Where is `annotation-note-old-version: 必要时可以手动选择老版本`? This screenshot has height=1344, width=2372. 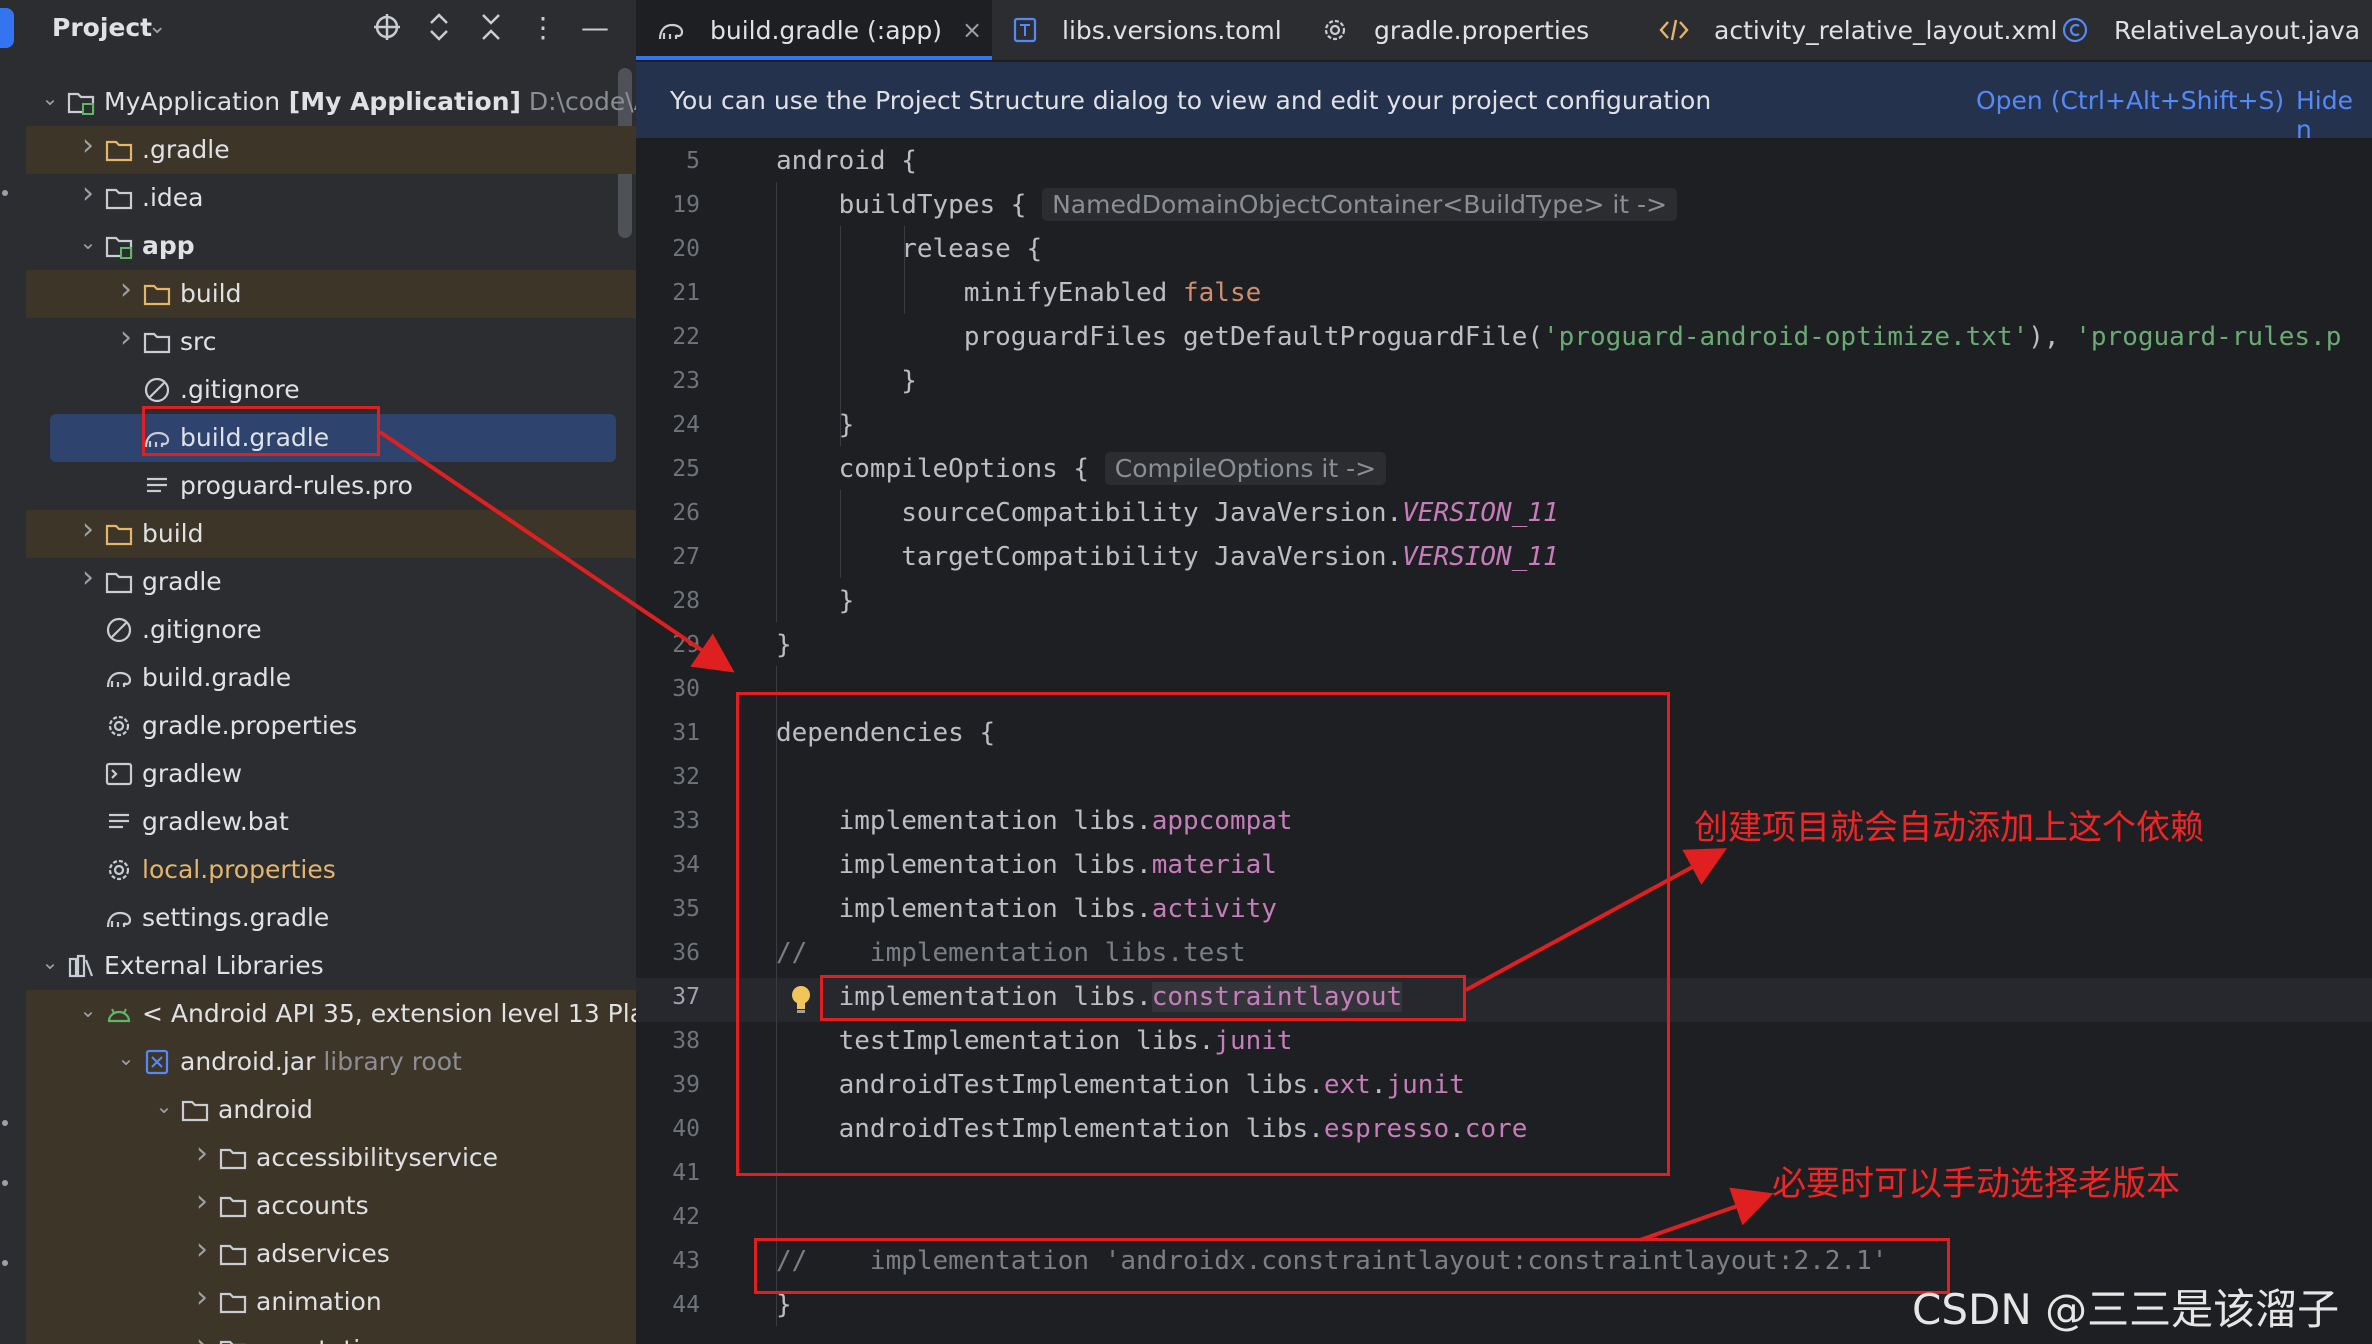 annotation-note-old-version: 必要时可以手动选择老版本 is located at coordinates (1976, 1184).